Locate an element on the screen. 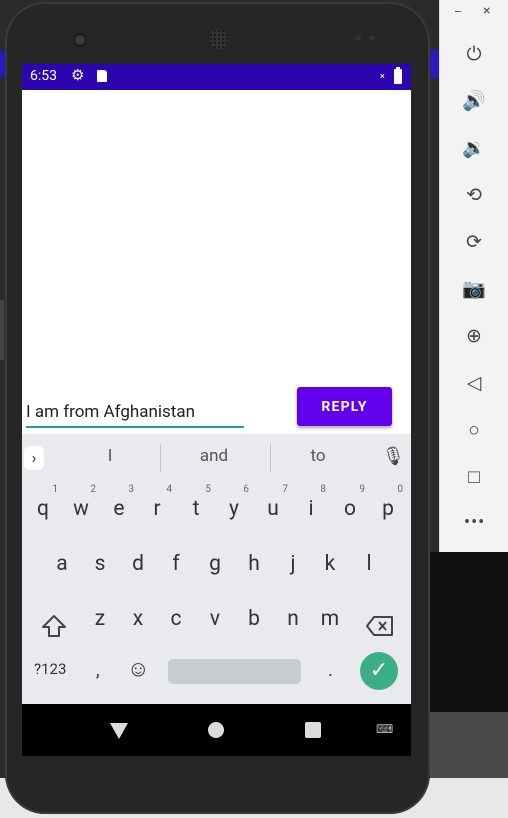  period-key: . is located at coordinates (330, 670).